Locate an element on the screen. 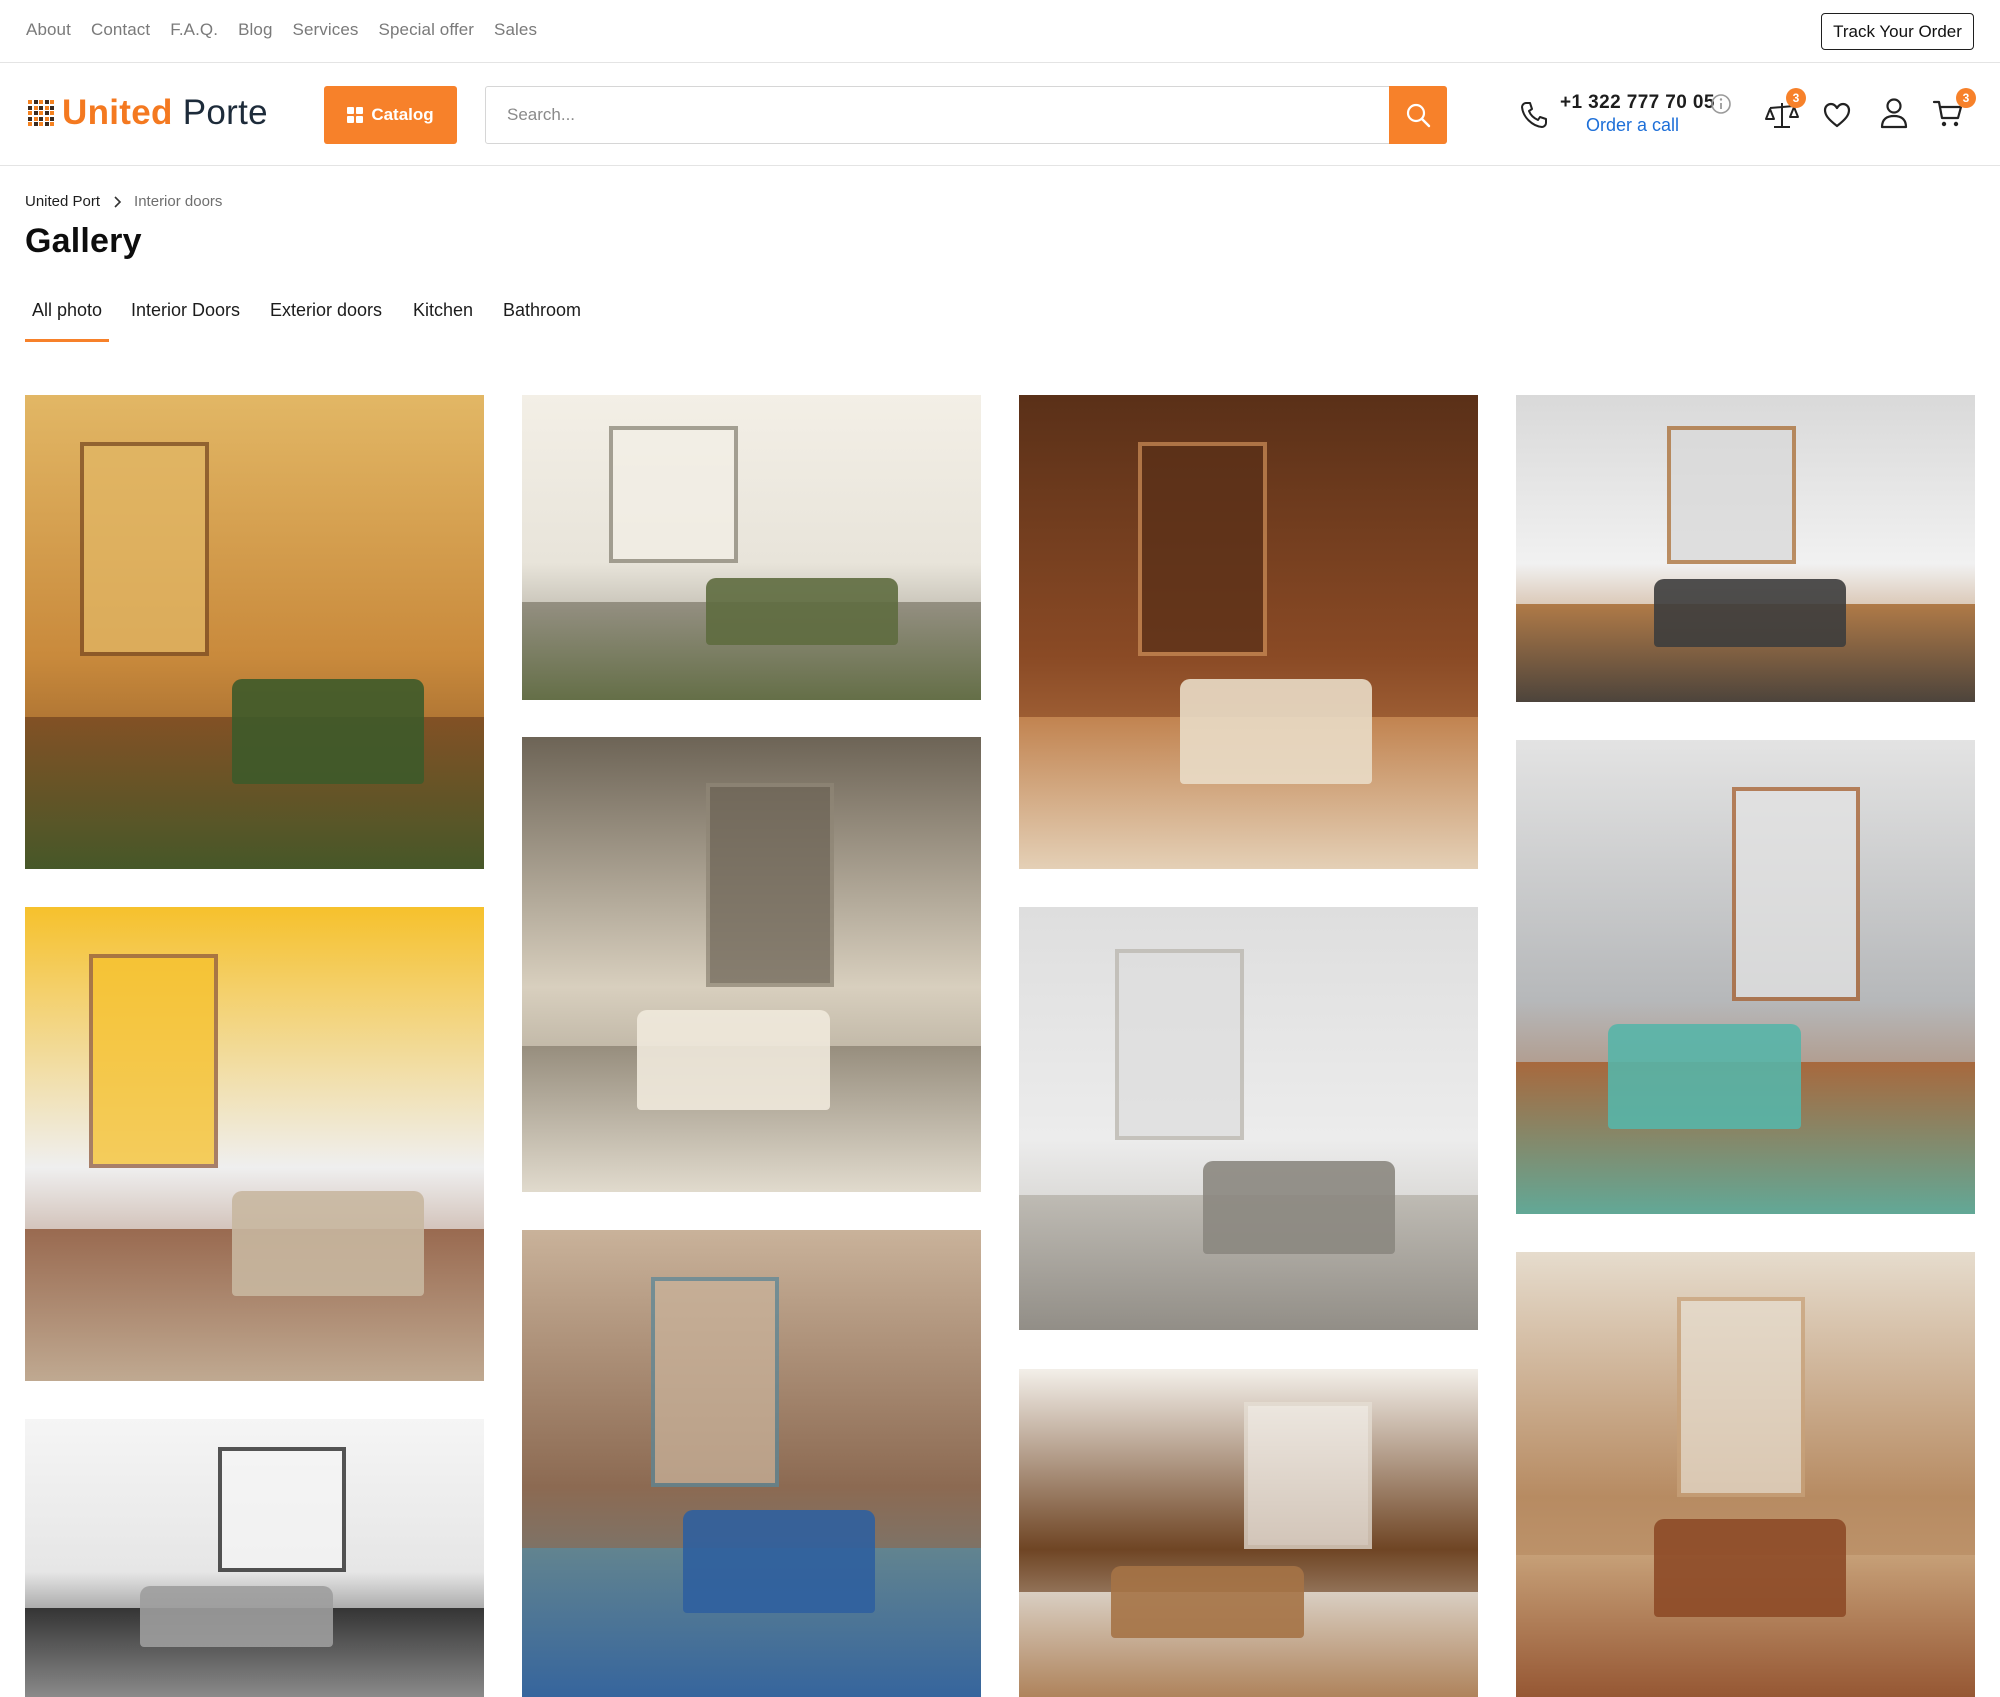 The image size is (2000, 1697). nav-link-about: About is located at coordinates (48, 30).